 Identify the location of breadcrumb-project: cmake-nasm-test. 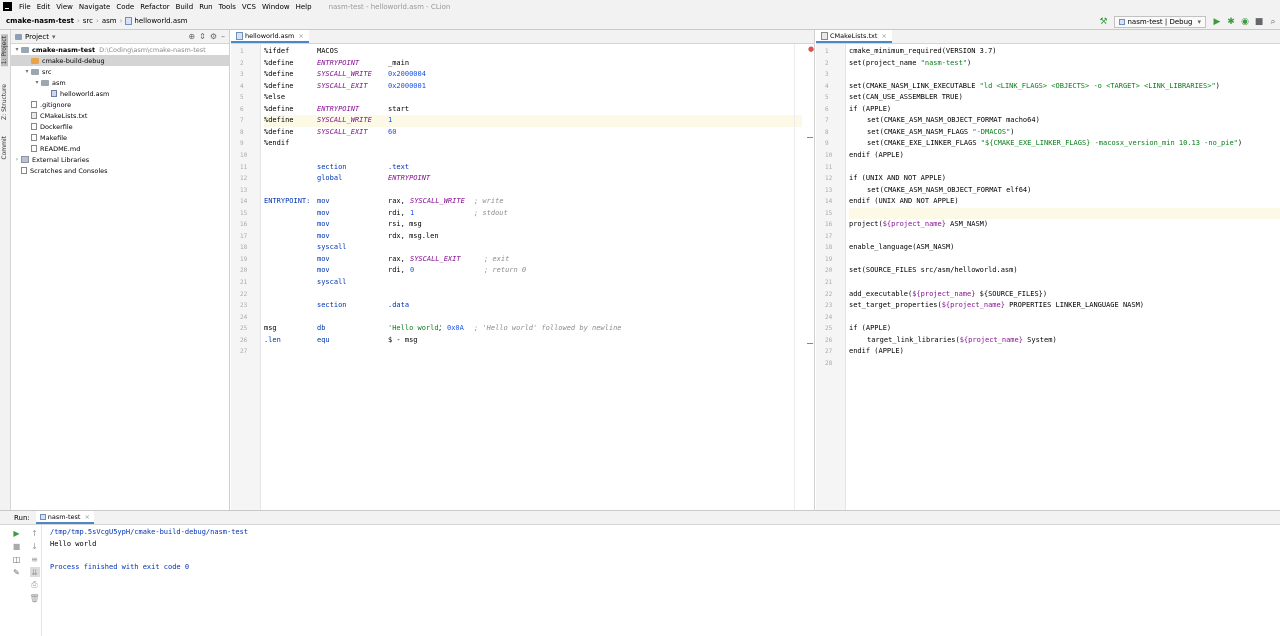
(38, 21).